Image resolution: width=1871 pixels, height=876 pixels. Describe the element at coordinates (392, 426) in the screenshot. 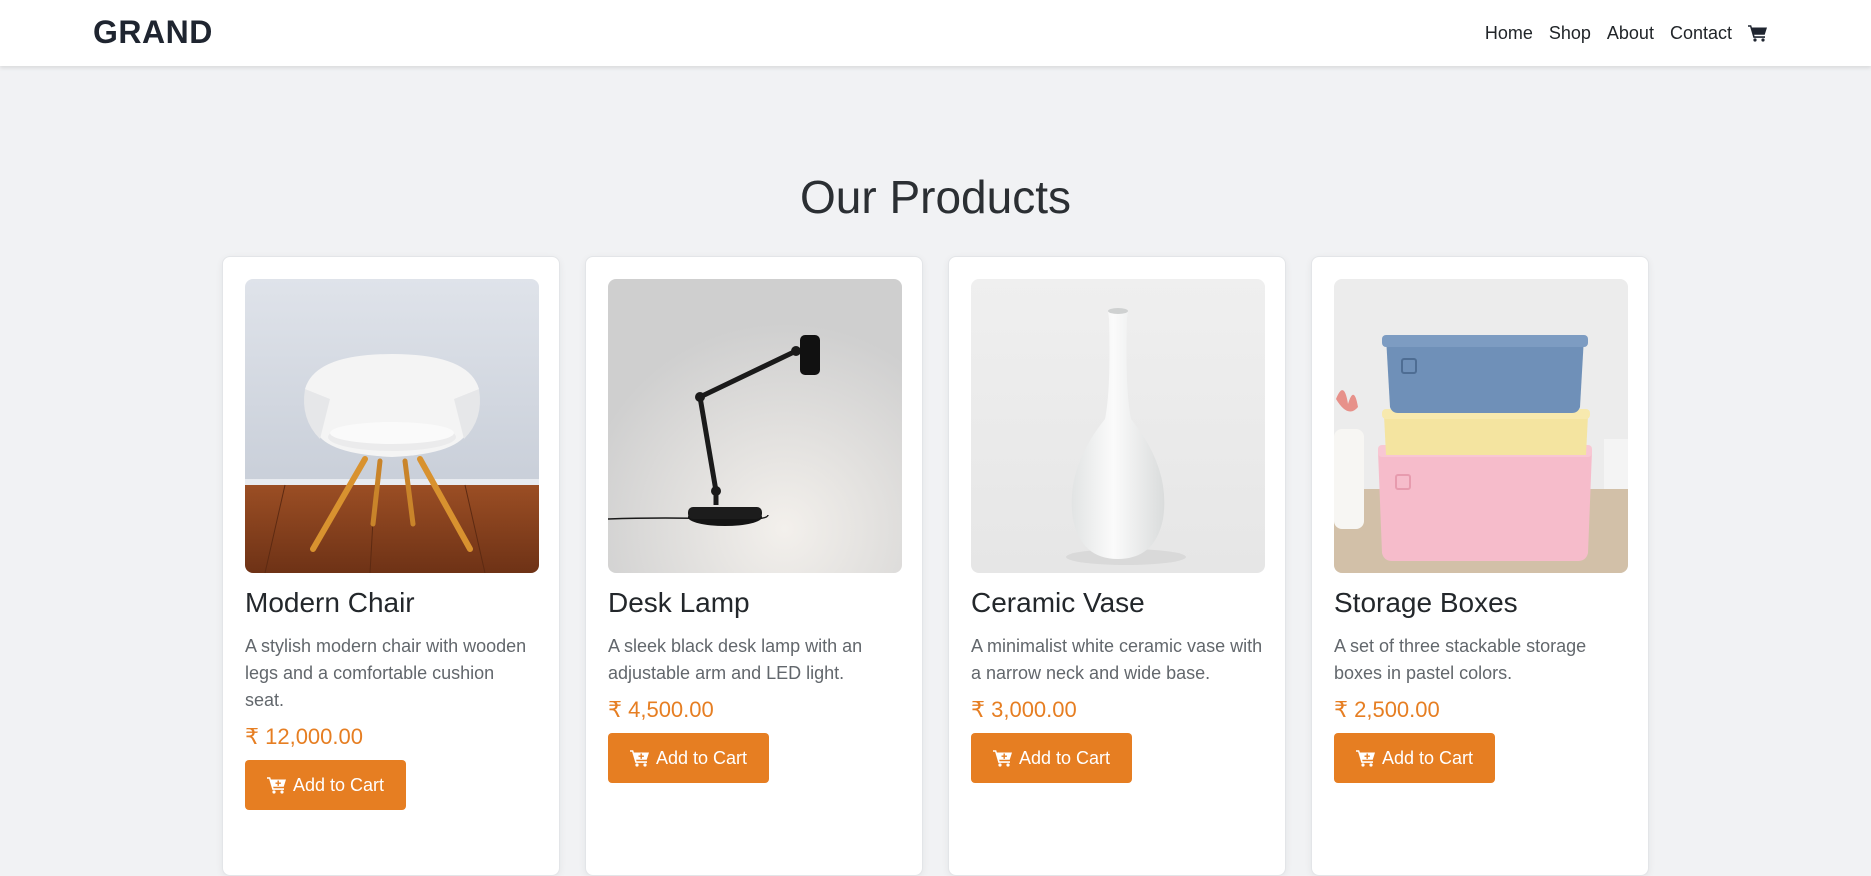

I see `white-chair-photo` at that location.